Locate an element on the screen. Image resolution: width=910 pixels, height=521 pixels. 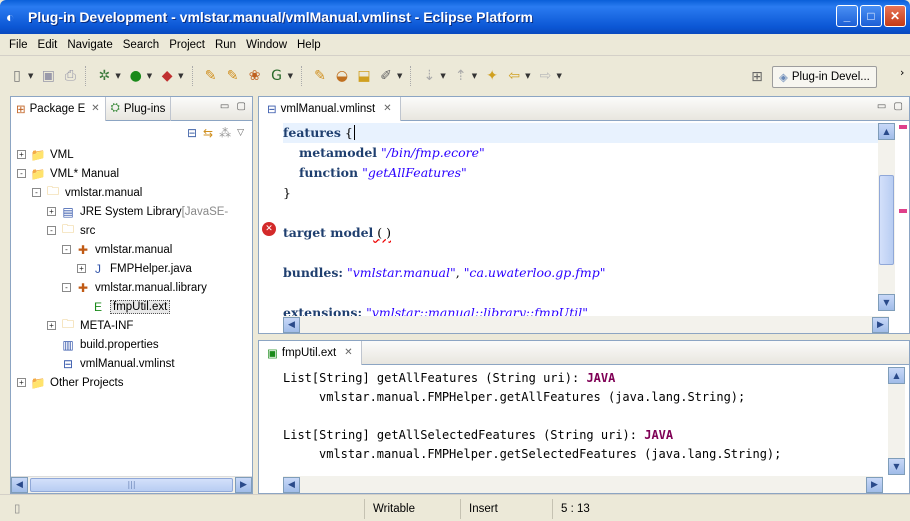
scroll-thumb: ||| is located at coordinates (131, 485).